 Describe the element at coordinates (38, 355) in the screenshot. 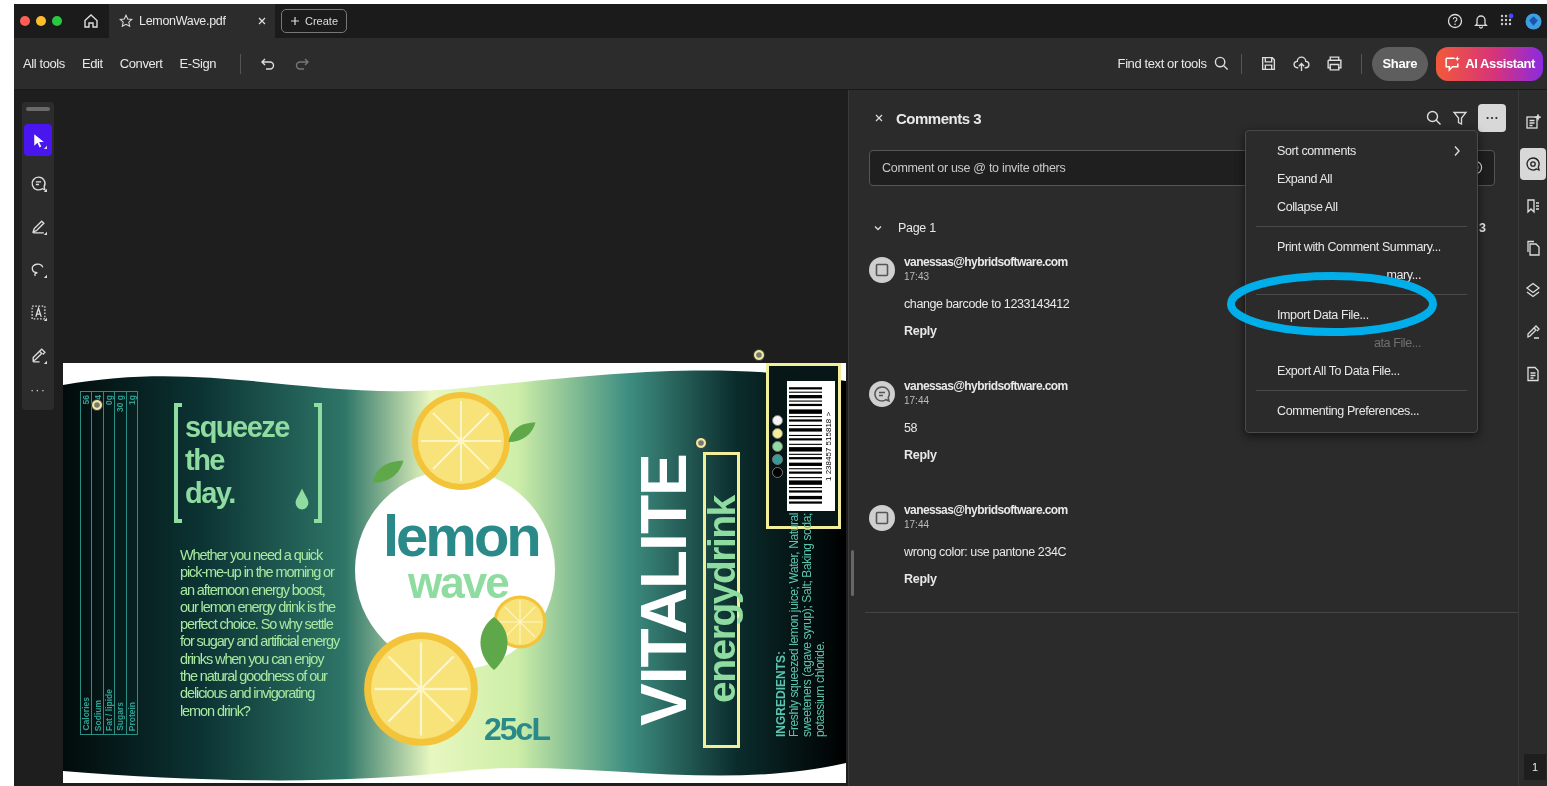

I see `signature-icon` at that location.